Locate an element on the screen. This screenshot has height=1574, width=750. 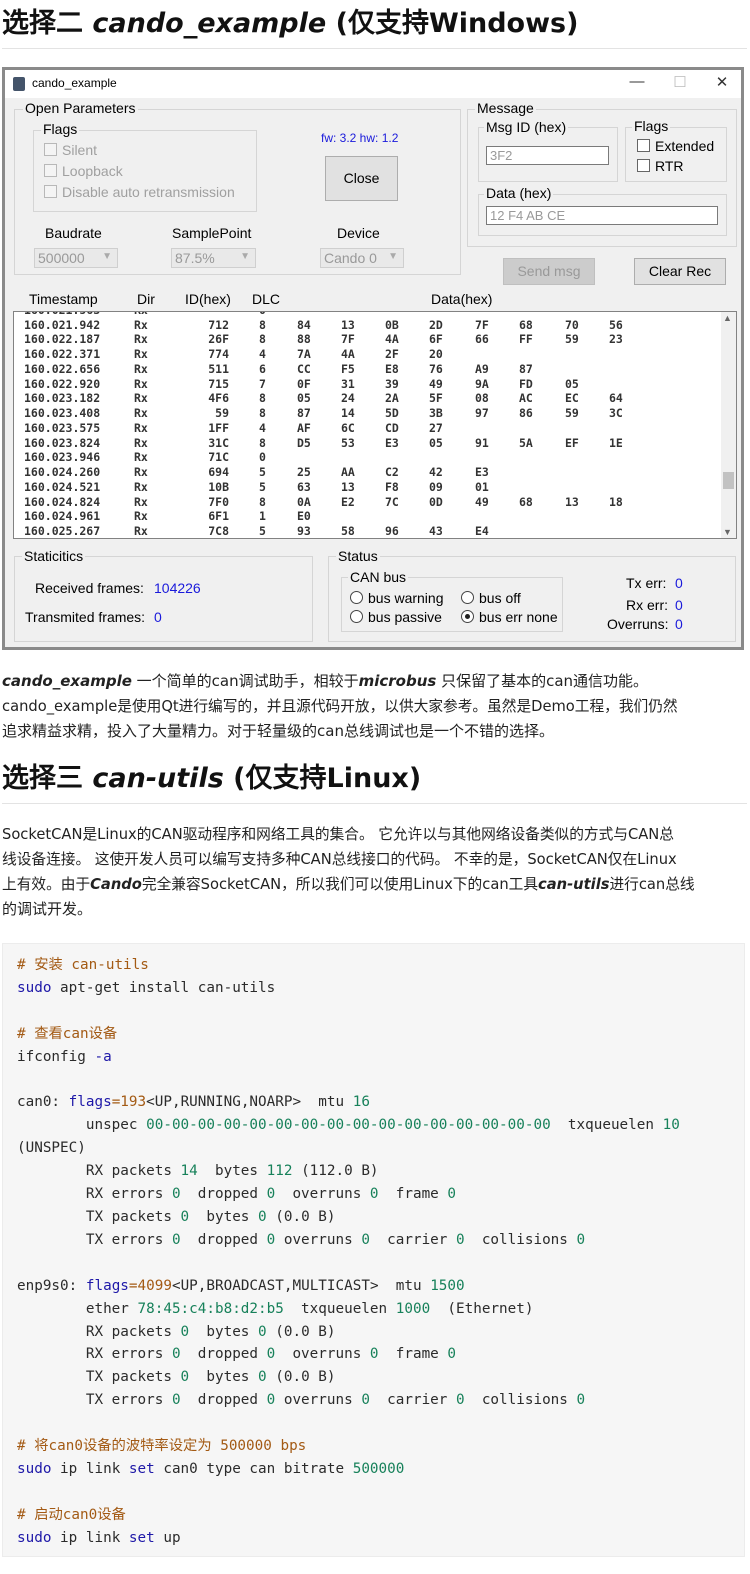
minimize-icon: — is located at coordinates (637, 81).